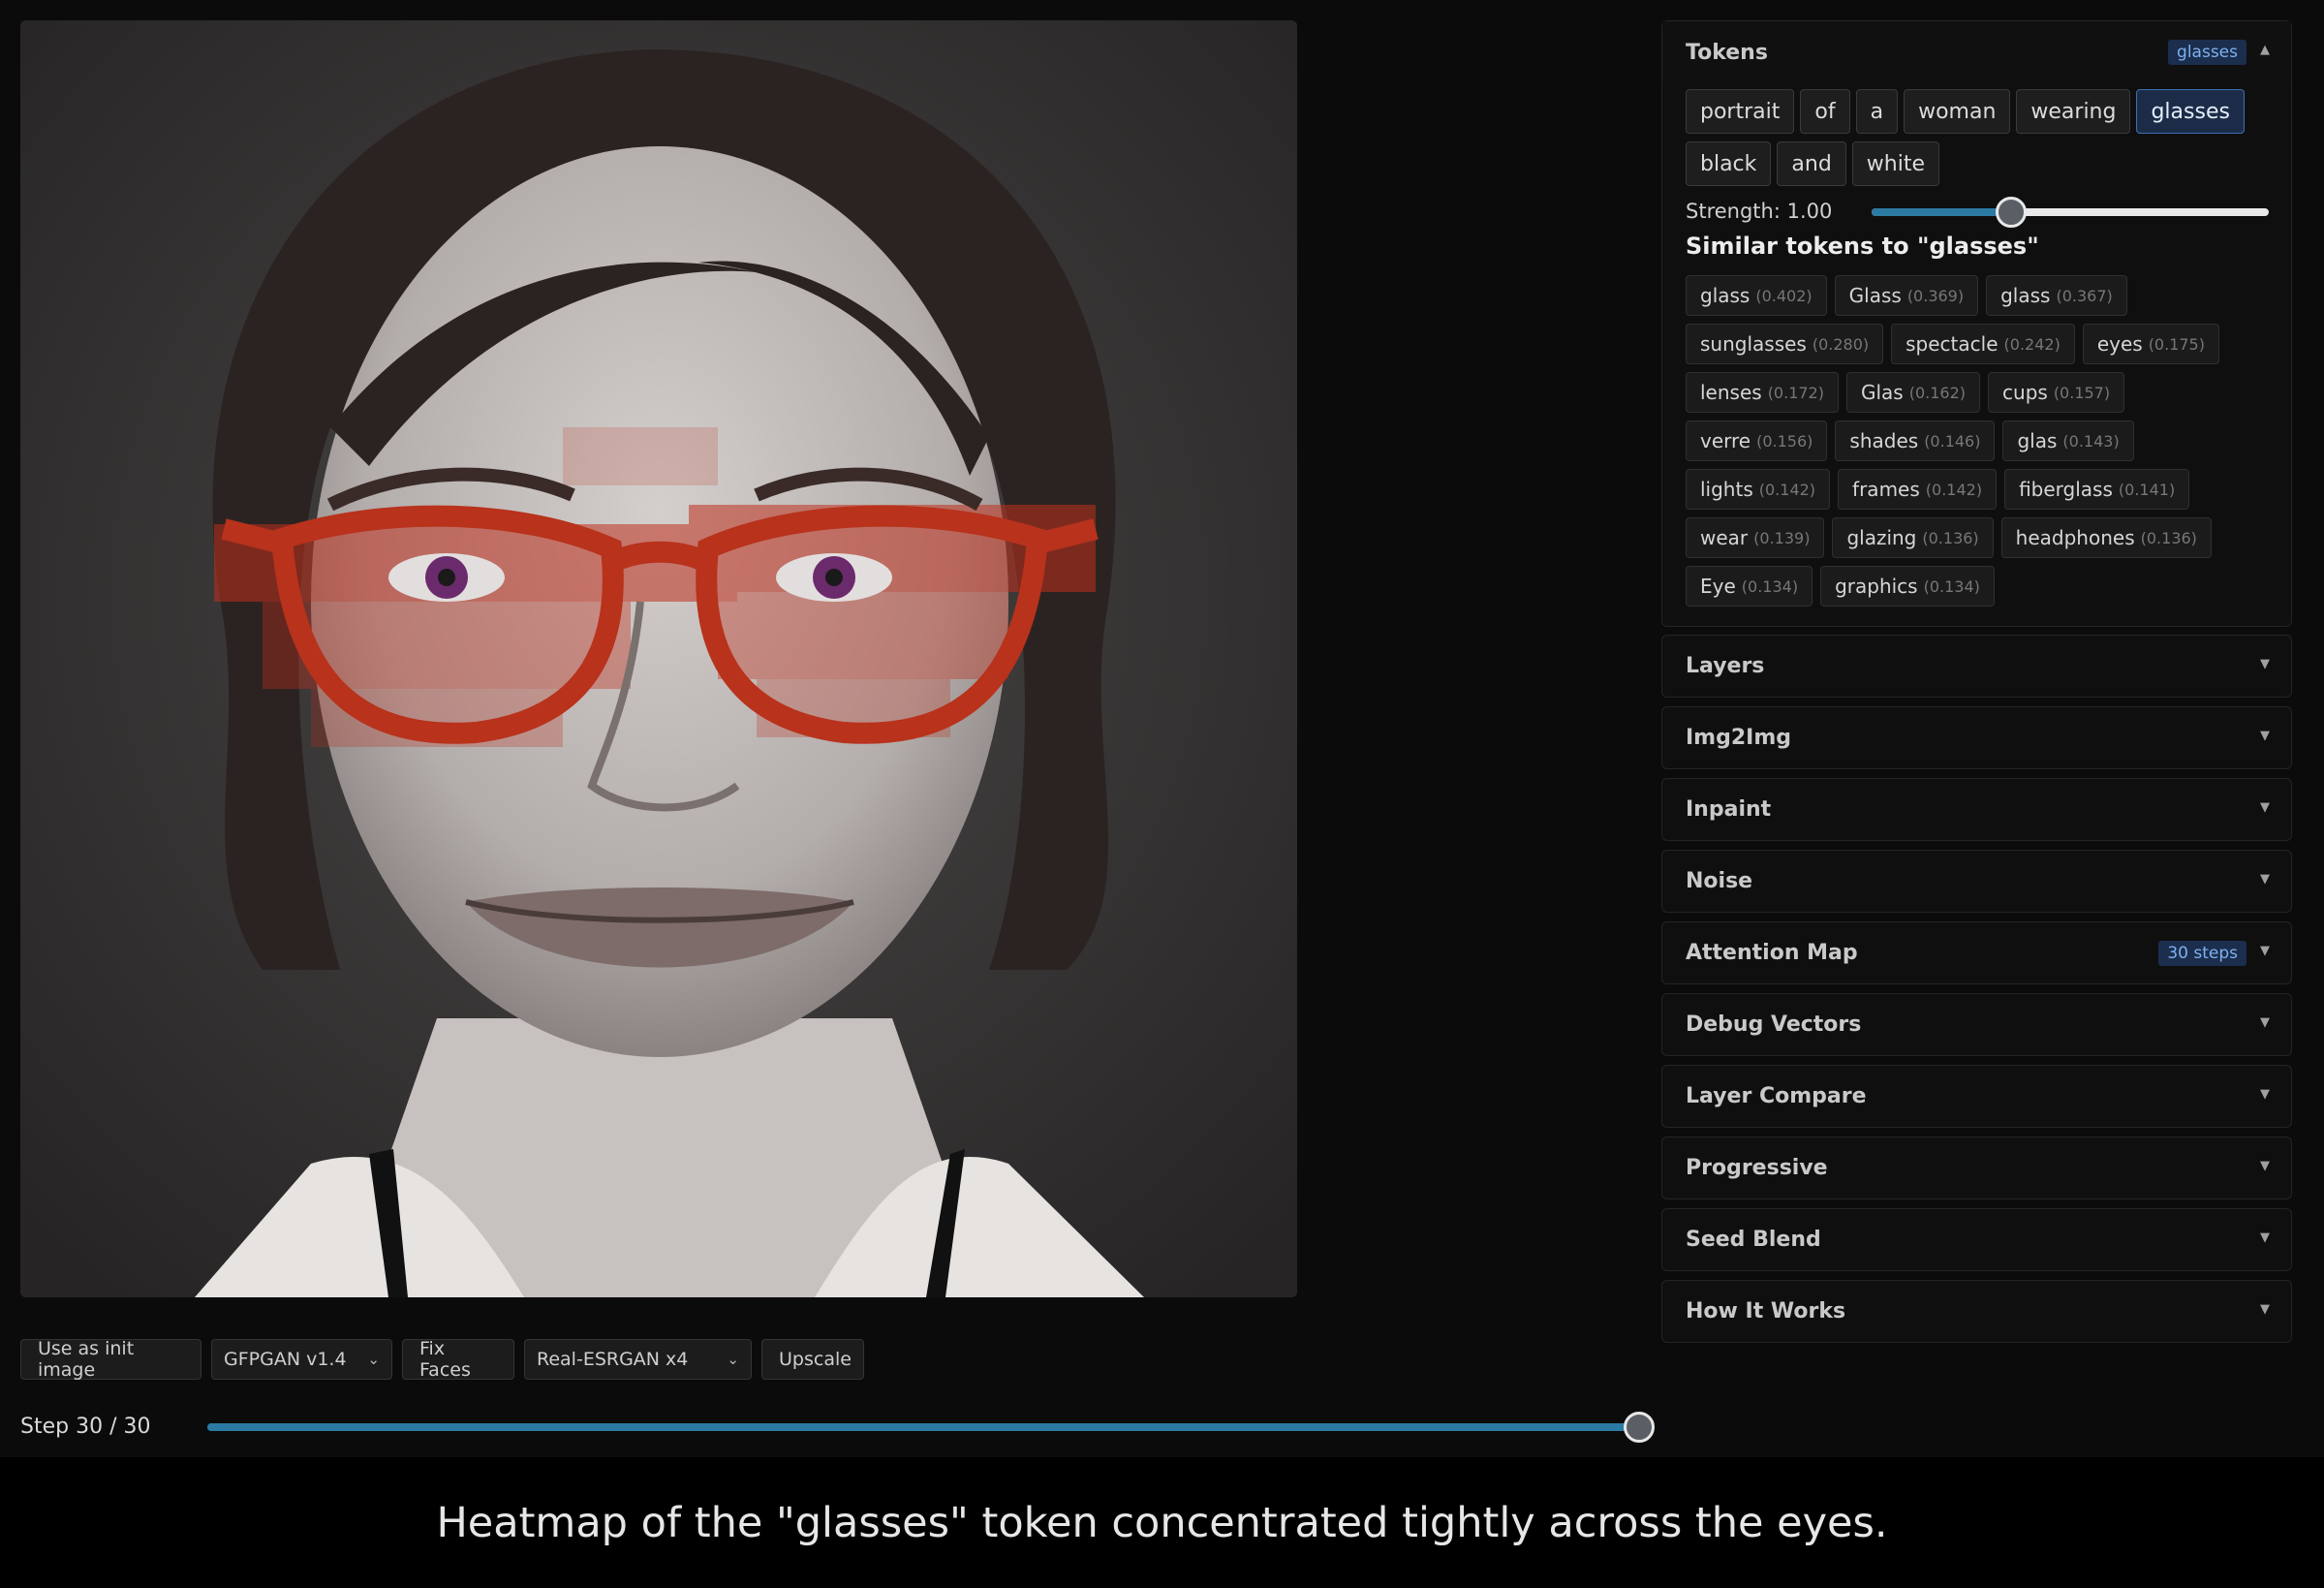  Describe the element at coordinates (2150, 344) in the screenshot. I see `similar-token-chip: eyes (0.175)` at that location.